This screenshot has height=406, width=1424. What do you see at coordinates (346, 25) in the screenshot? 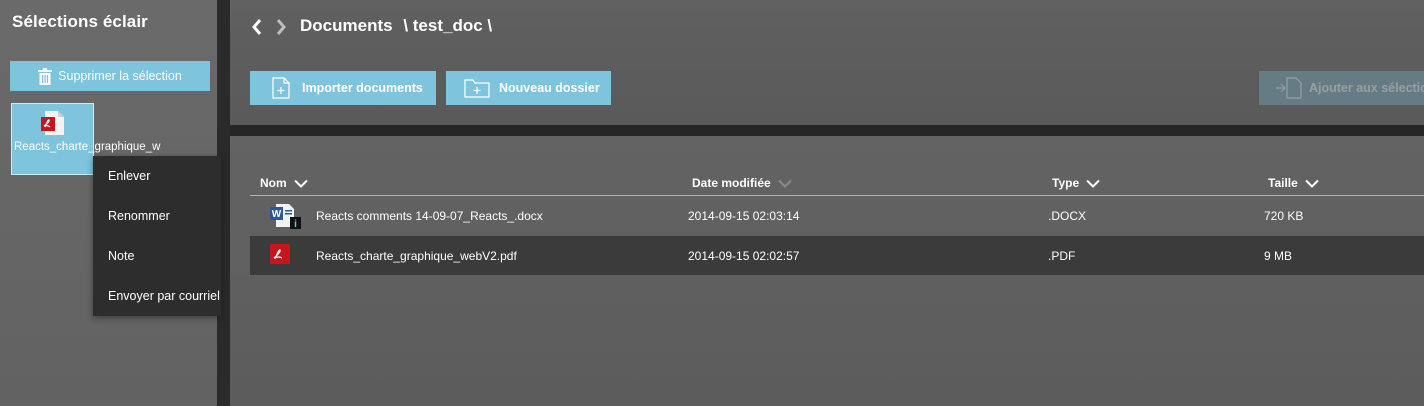
I see `breadcrumb-root: Documents` at bounding box center [346, 25].